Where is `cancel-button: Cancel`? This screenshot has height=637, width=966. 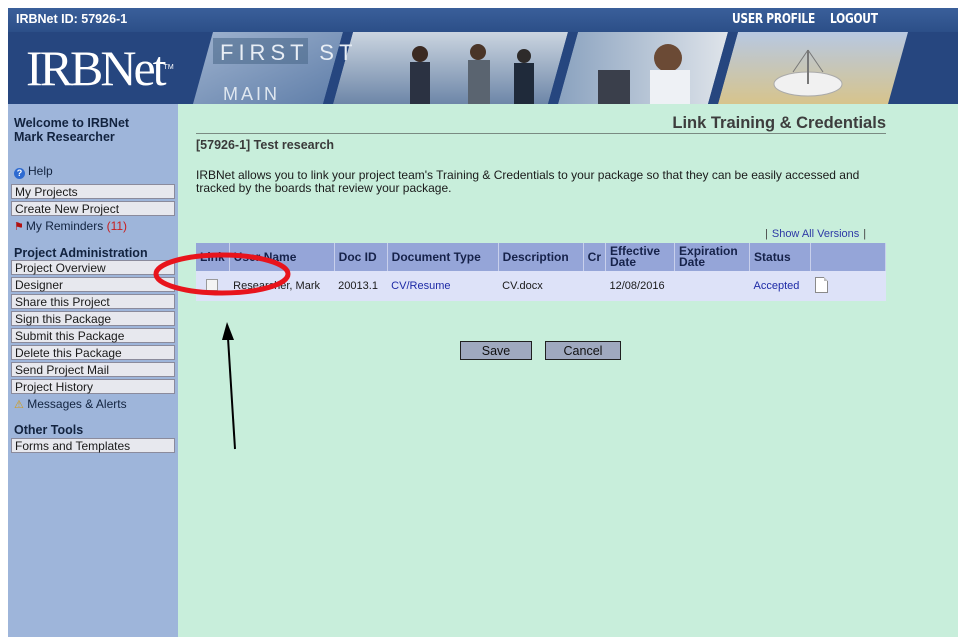
cancel-button: Cancel is located at coordinates (583, 350).